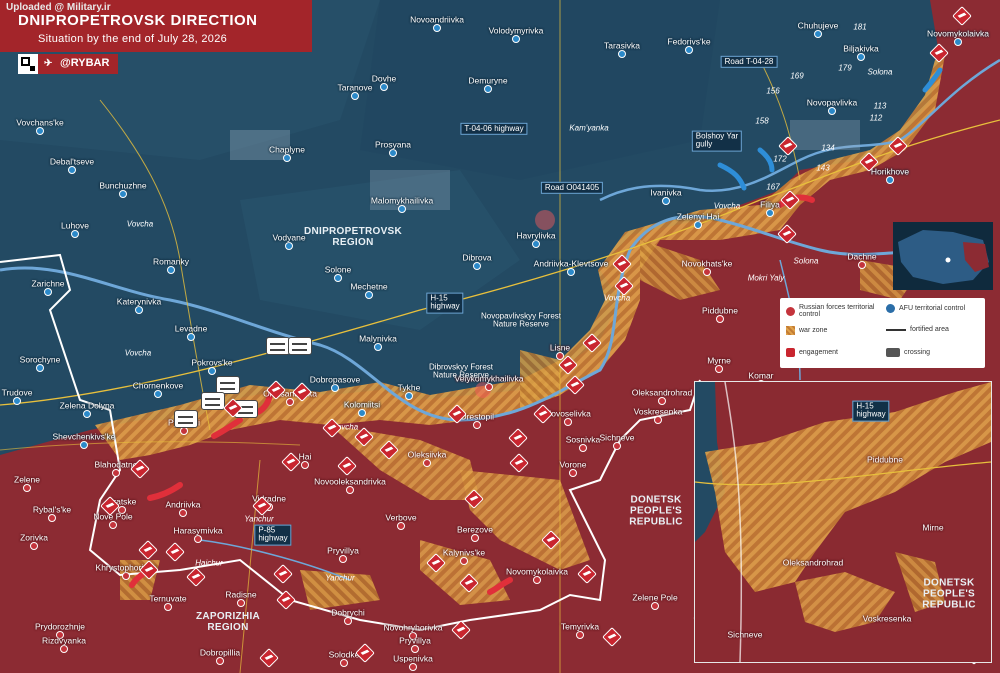 This screenshot has width=1000, height=673. Describe the element at coordinates (958, 33) in the screenshot. I see `town-label: Novomykolaivka` at that location.